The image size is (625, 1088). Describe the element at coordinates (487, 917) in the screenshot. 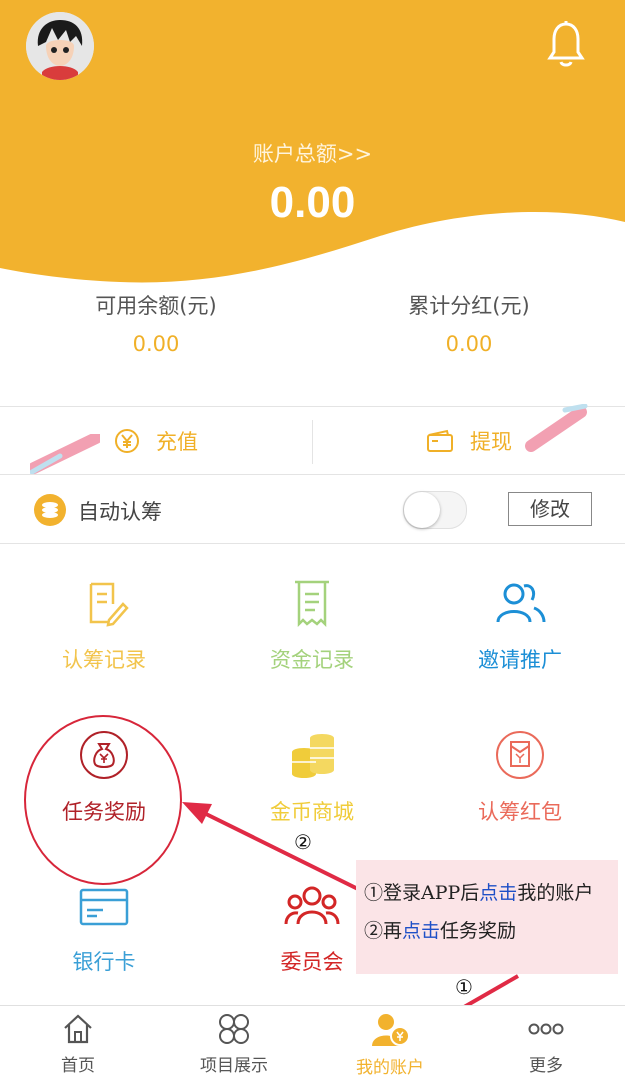

I see `annotation-box: ①登录APP后点击我的账户 ②再点击任务奖励` at that location.